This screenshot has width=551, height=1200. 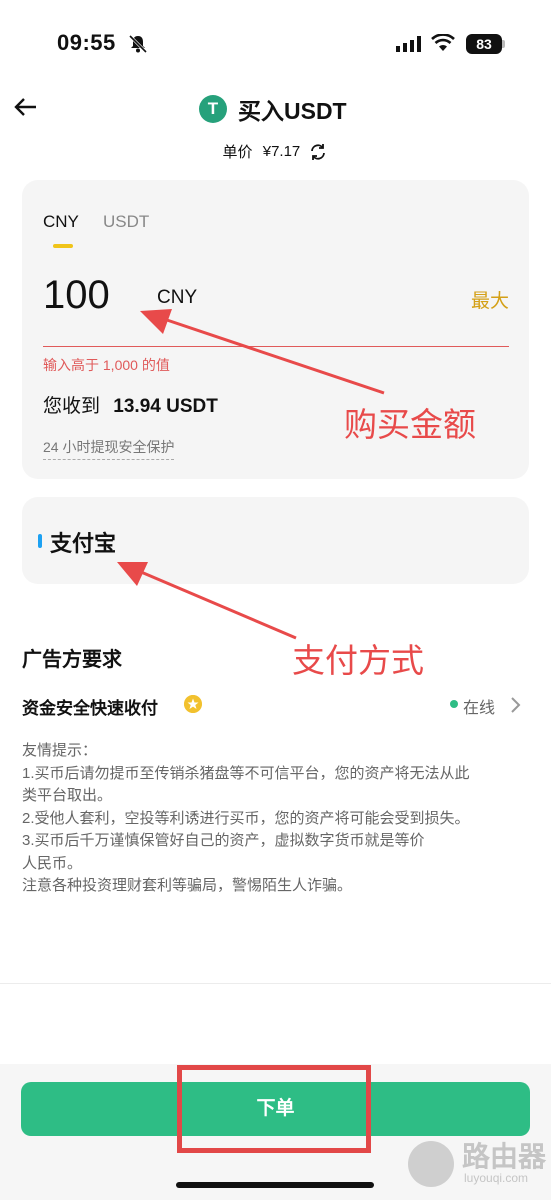 What do you see at coordinates (431, 1164) in the screenshot?
I see `watermark-logo-icon` at bounding box center [431, 1164].